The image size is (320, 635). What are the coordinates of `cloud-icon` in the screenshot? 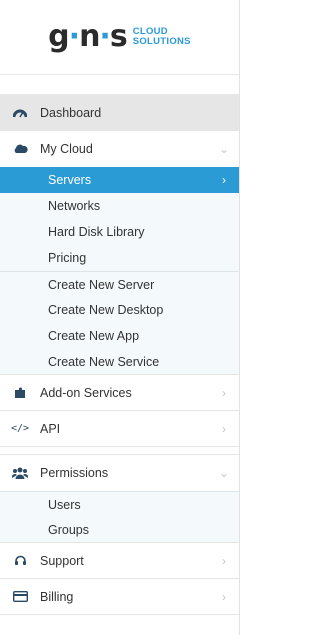 It's located at (20, 149).